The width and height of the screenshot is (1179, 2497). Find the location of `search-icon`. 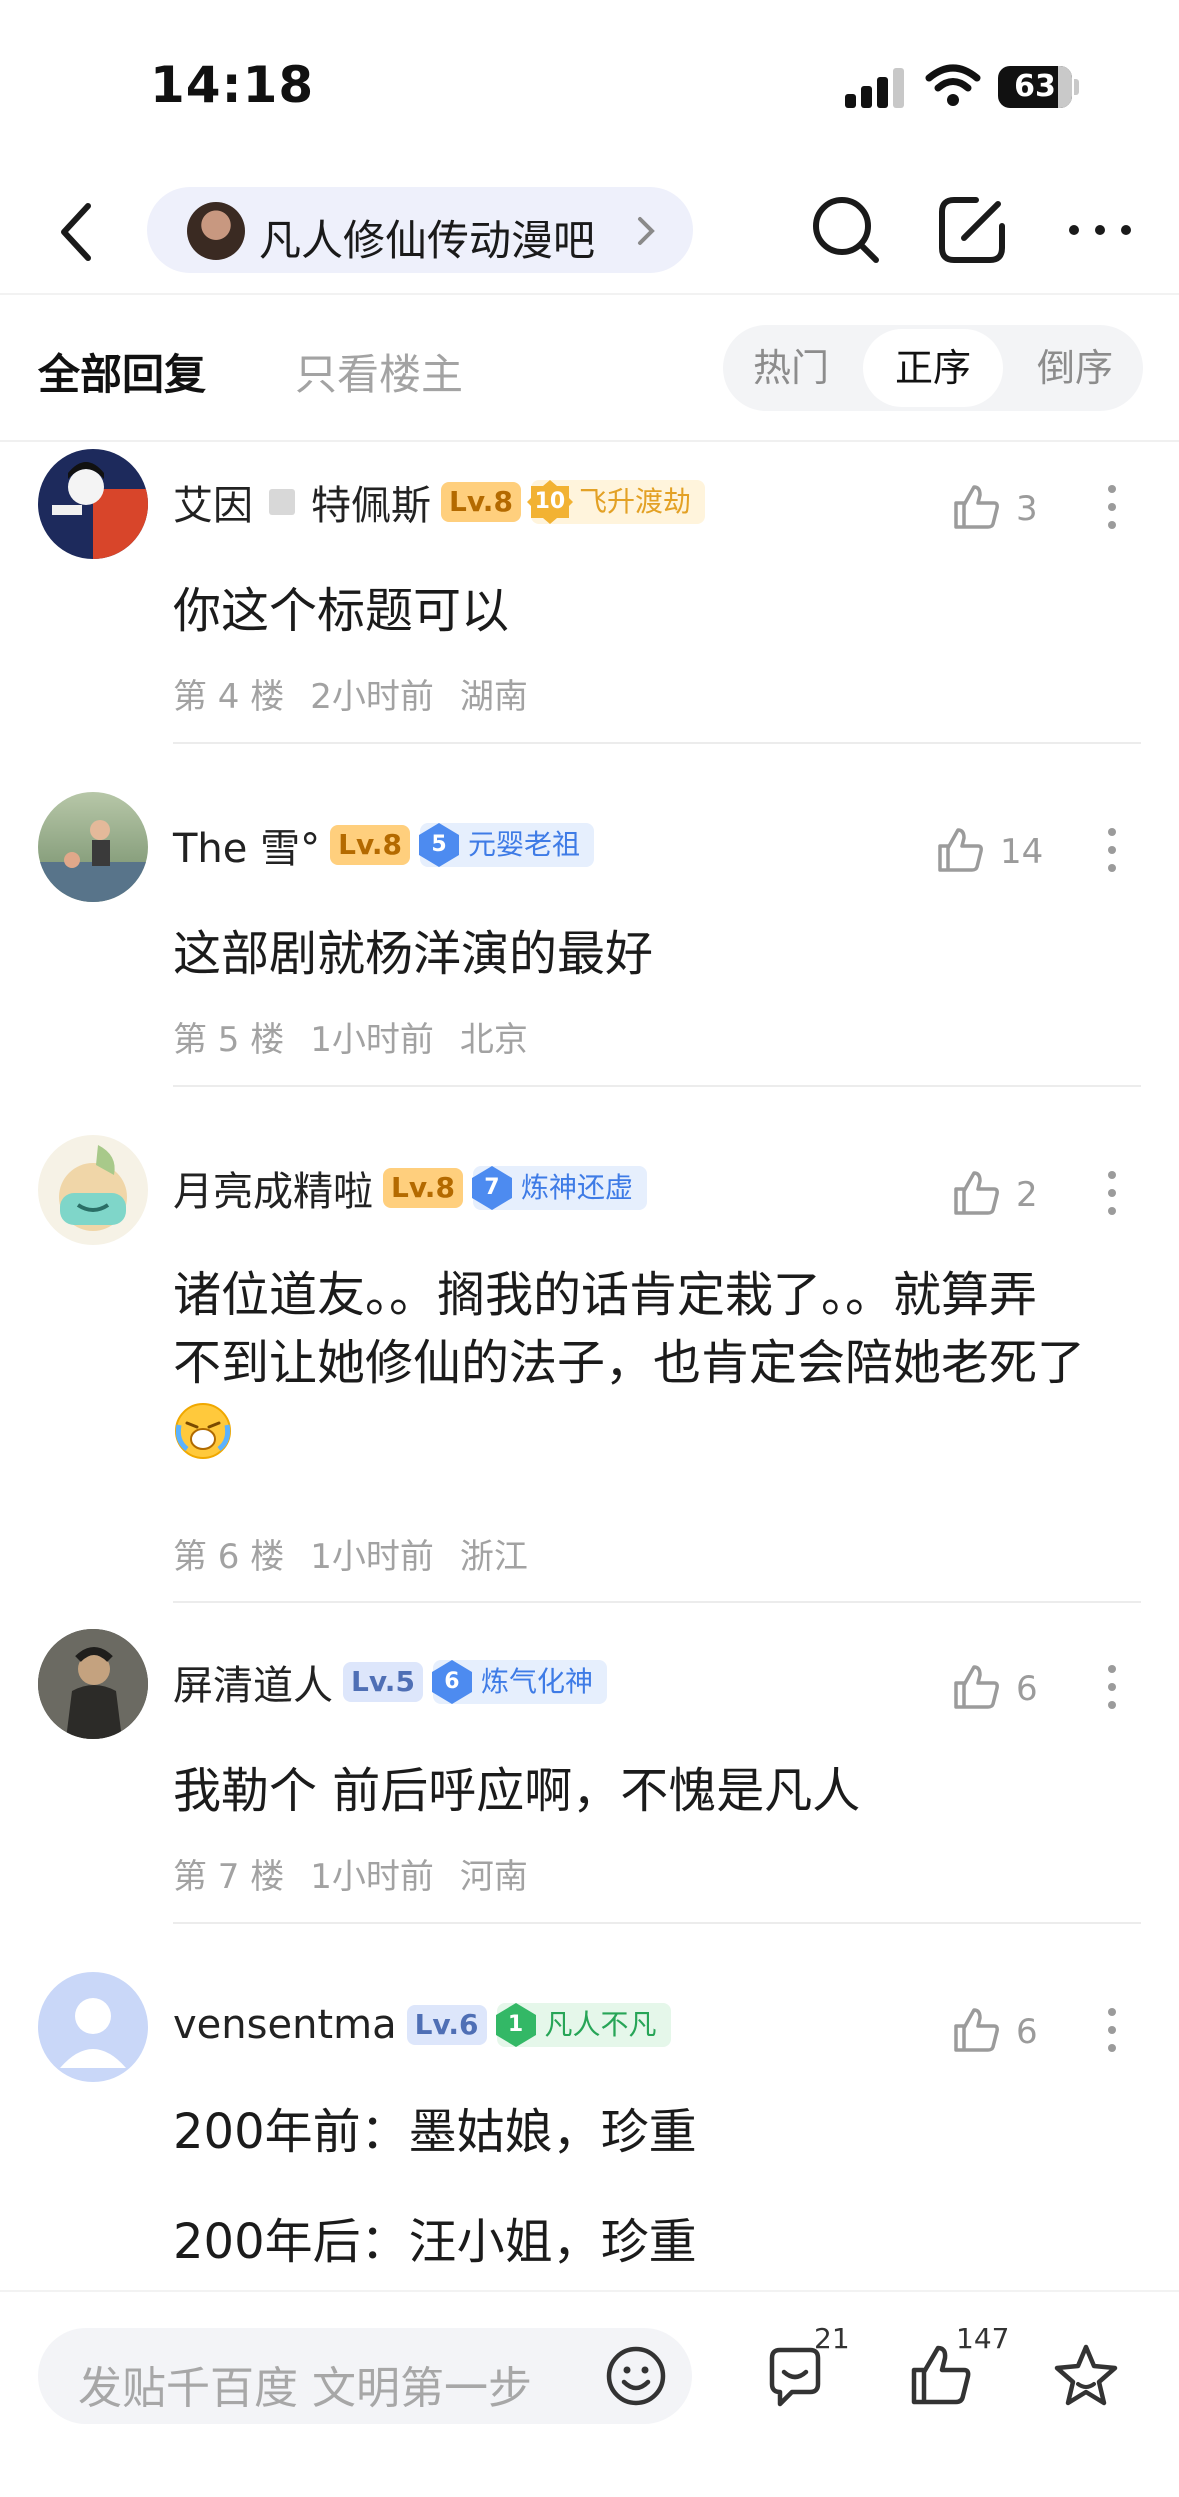

search-icon is located at coordinates (846, 230).